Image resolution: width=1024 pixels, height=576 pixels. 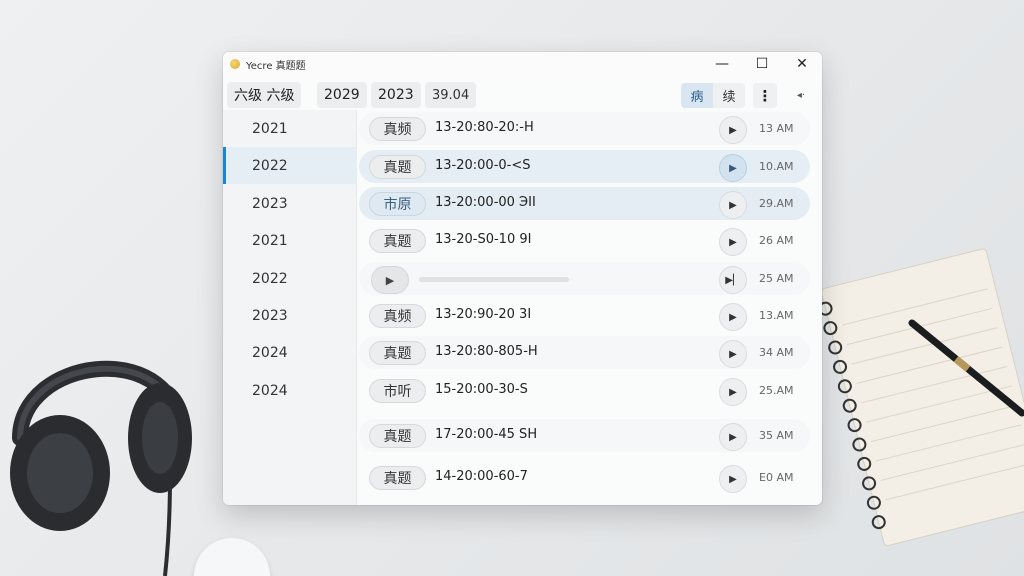 I want to click on item-code: 13-20:00-00 ЭII, so click(x=485, y=202).